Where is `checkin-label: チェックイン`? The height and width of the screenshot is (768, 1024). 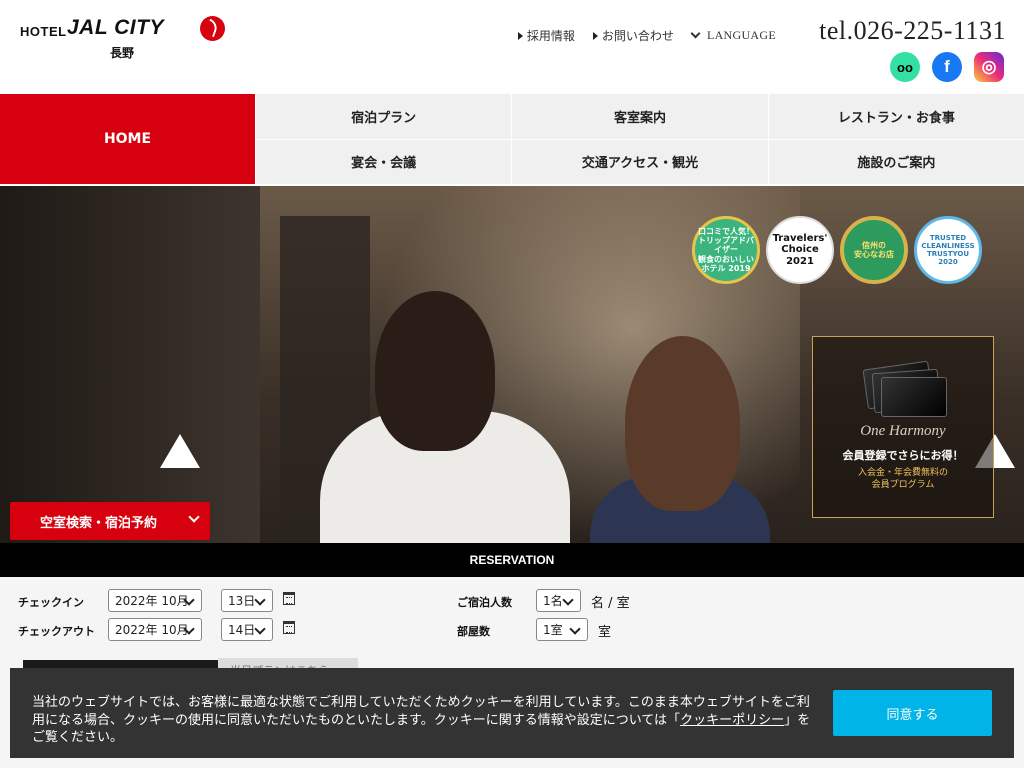
checkin-label: チェックイン is located at coordinates (51, 602).